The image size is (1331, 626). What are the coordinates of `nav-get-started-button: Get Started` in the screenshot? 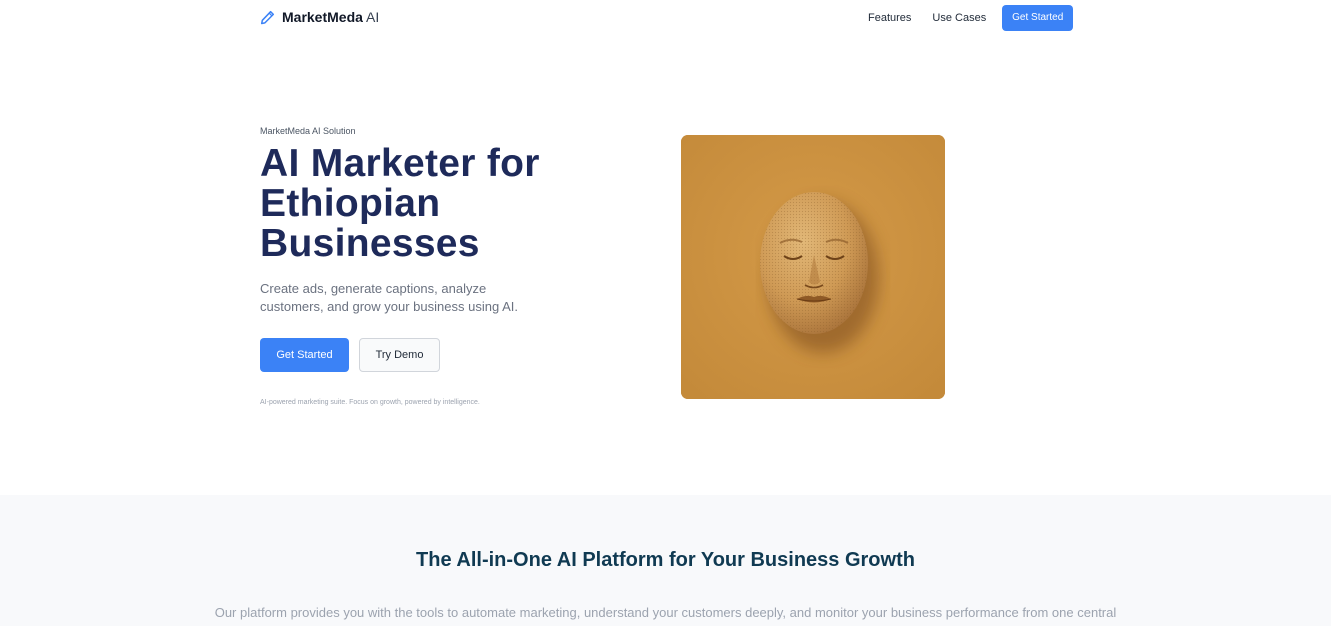 It's located at (1038, 18).